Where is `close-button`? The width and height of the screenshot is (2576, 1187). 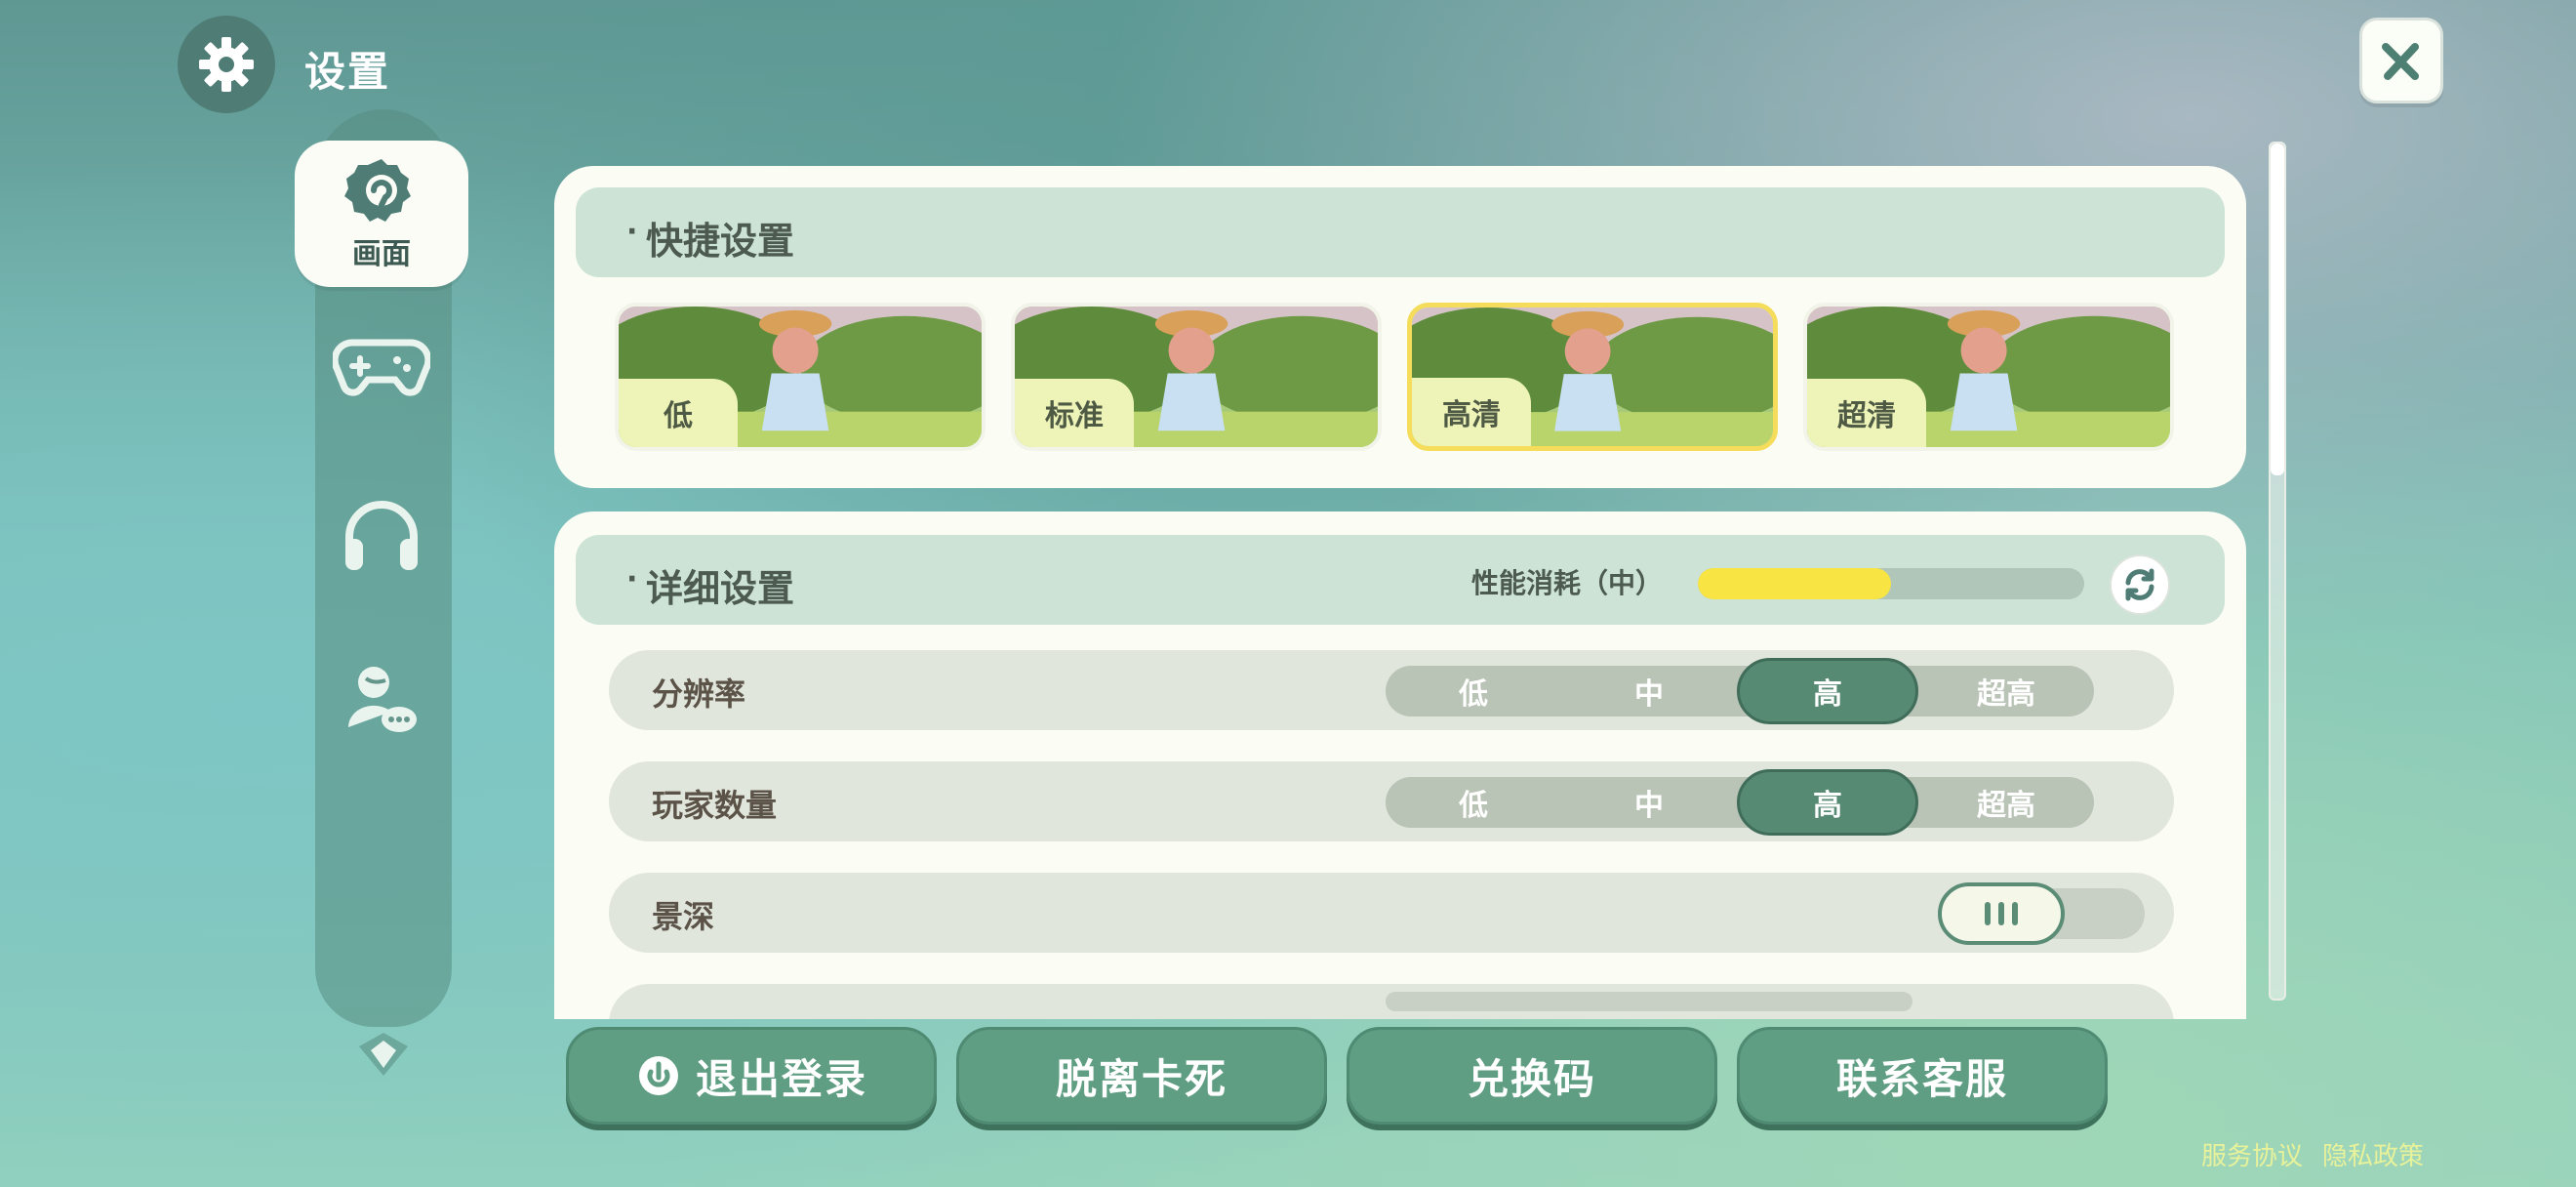
close-button is located at coordinates (2401, 60).